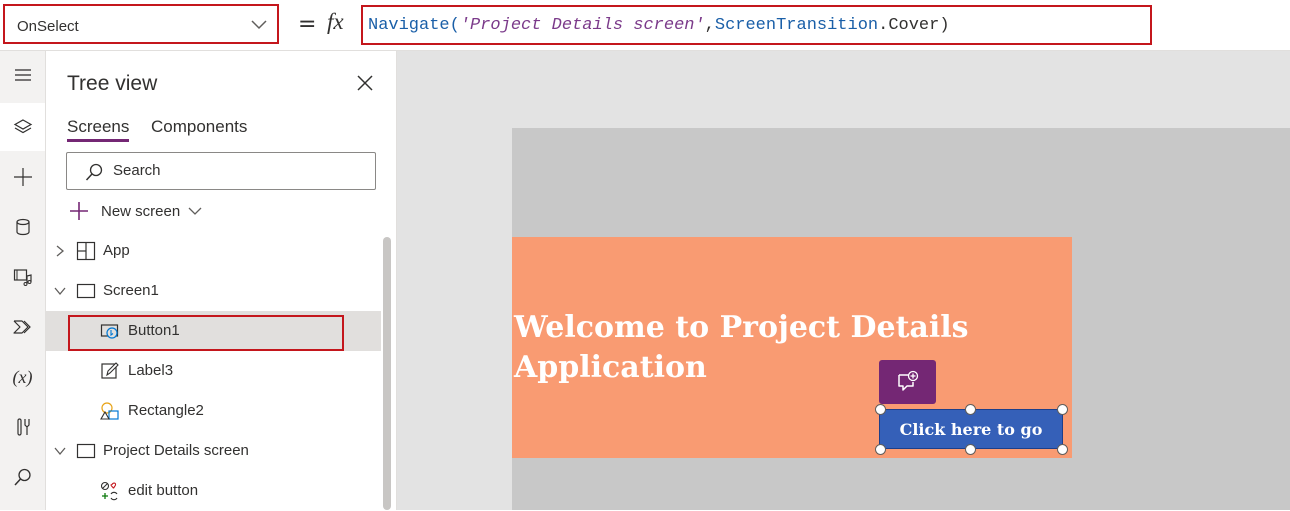 Image resolution: width=1290 pixels, height=511 pixels. I want to click on add-comment-button, so click(907, 382).